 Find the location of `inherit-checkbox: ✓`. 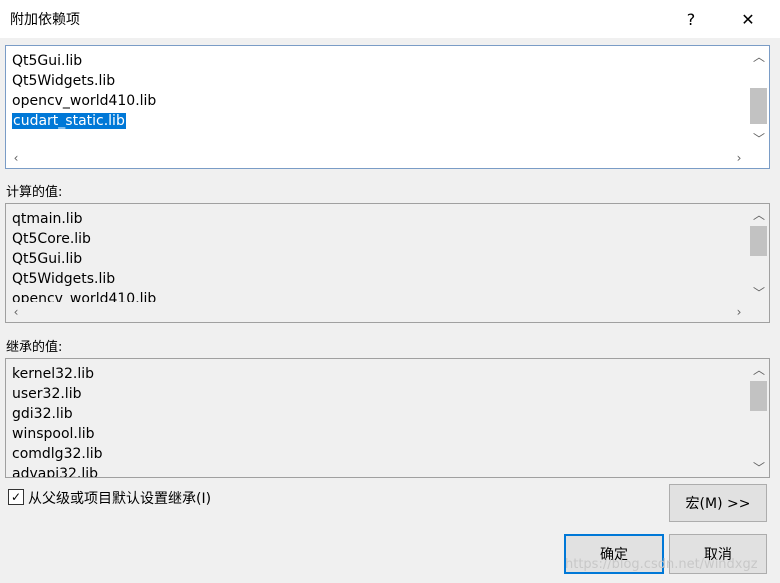

inherit-checkbox: ✓ is located at coordinates (16, 497).